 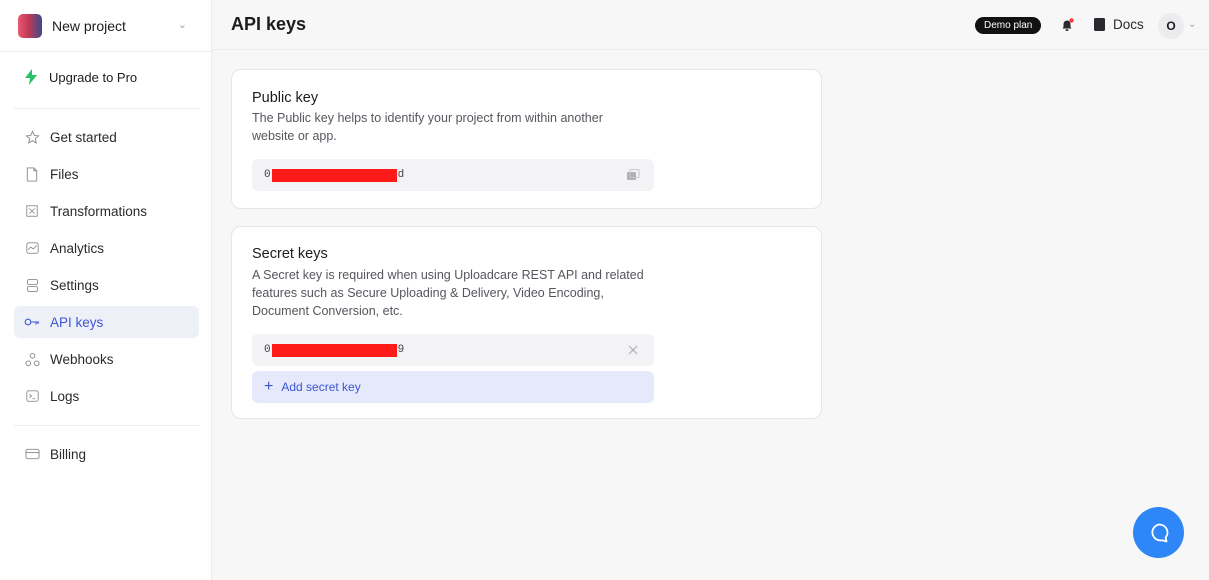 What do you see at coordinates (89, 25) in the screenshot?
I see `project-name: New project` at bounding box center [89, 25].